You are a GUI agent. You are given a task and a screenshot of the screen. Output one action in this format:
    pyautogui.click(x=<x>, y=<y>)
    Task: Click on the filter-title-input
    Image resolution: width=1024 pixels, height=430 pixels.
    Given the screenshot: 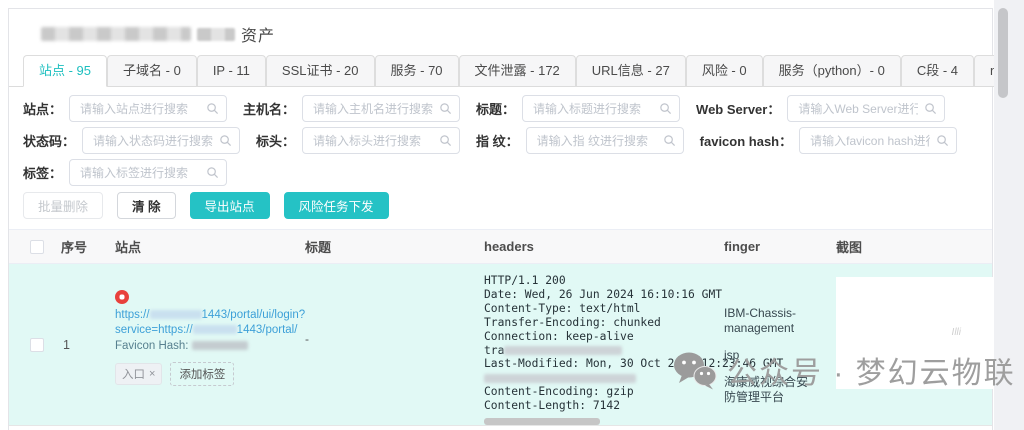 What is the action you would take?
    pyautogui.click(x=601, y=108)
    